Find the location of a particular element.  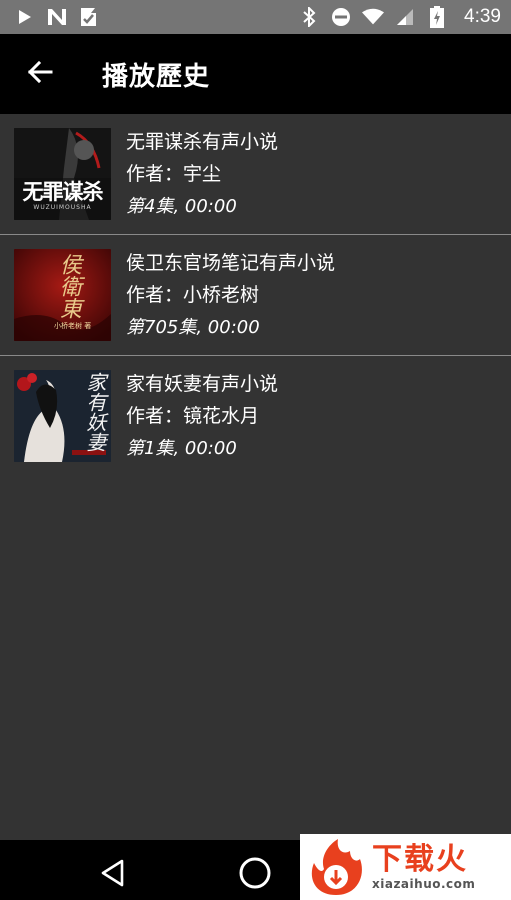

n-icon is located at coordinates (57, 17).